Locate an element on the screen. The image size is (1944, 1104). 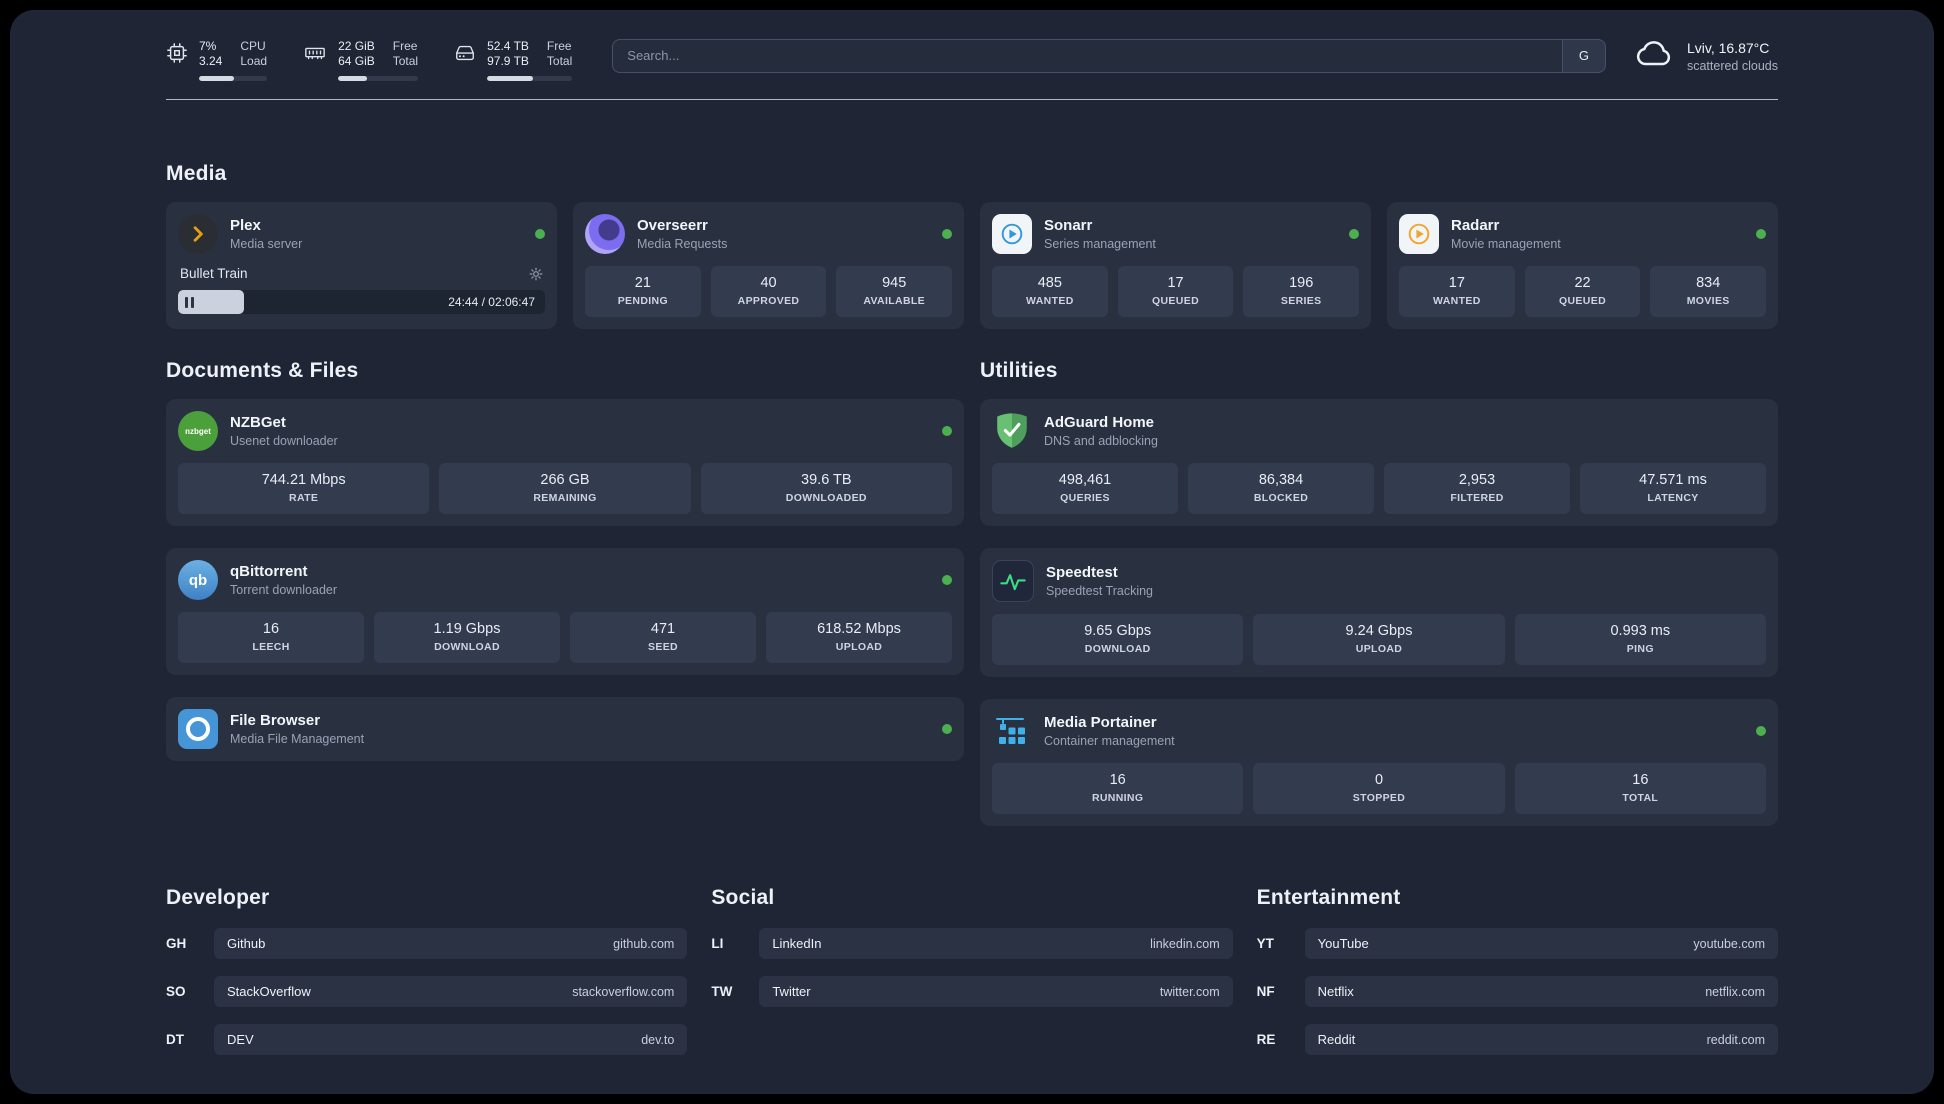
stat-label: QUEUED is located at coordinates (1582, 301).